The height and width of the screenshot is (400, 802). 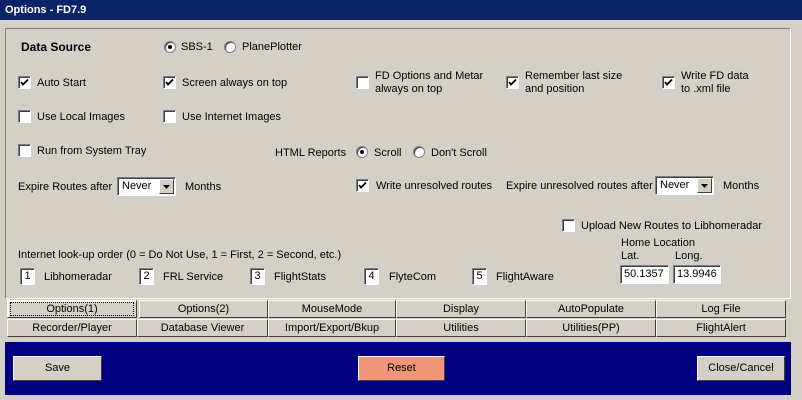 I want to click on radio-scroll-label: Scroll, so click(x=388, y=153).